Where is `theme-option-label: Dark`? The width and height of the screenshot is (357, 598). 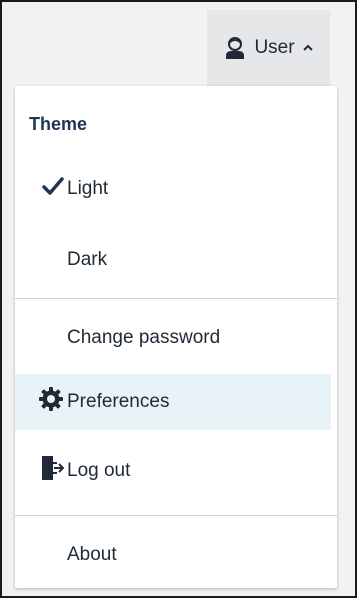
theme-option-label: Dark is located at coordinates (87, 259).